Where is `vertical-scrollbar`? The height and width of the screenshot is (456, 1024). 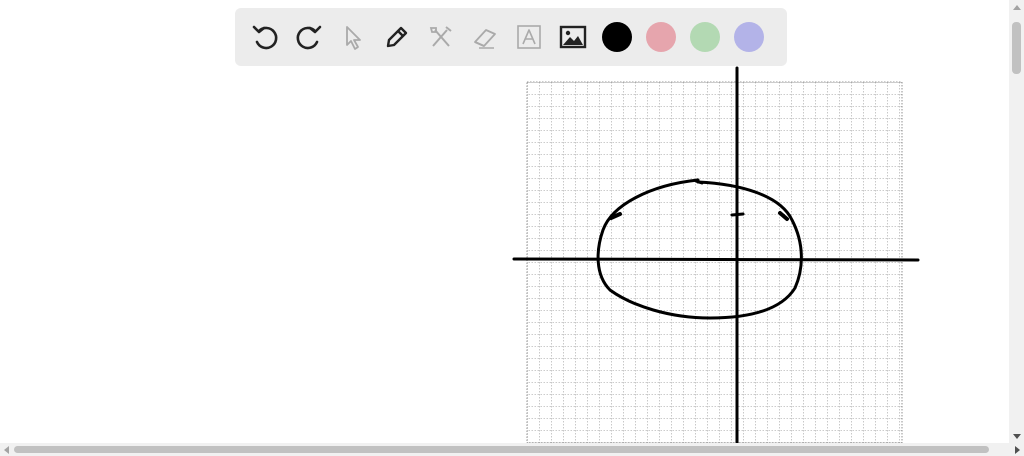
vertical-scrollbar is located at coordinates (1016, 221).